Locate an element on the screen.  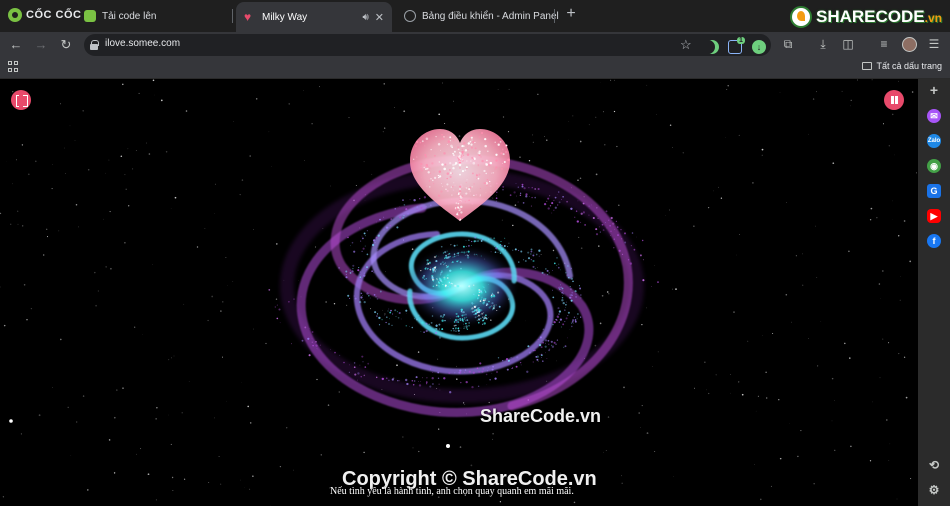
all-bookmarks-folder: Tất cả dấu trang is located at coordinates (902, 66).